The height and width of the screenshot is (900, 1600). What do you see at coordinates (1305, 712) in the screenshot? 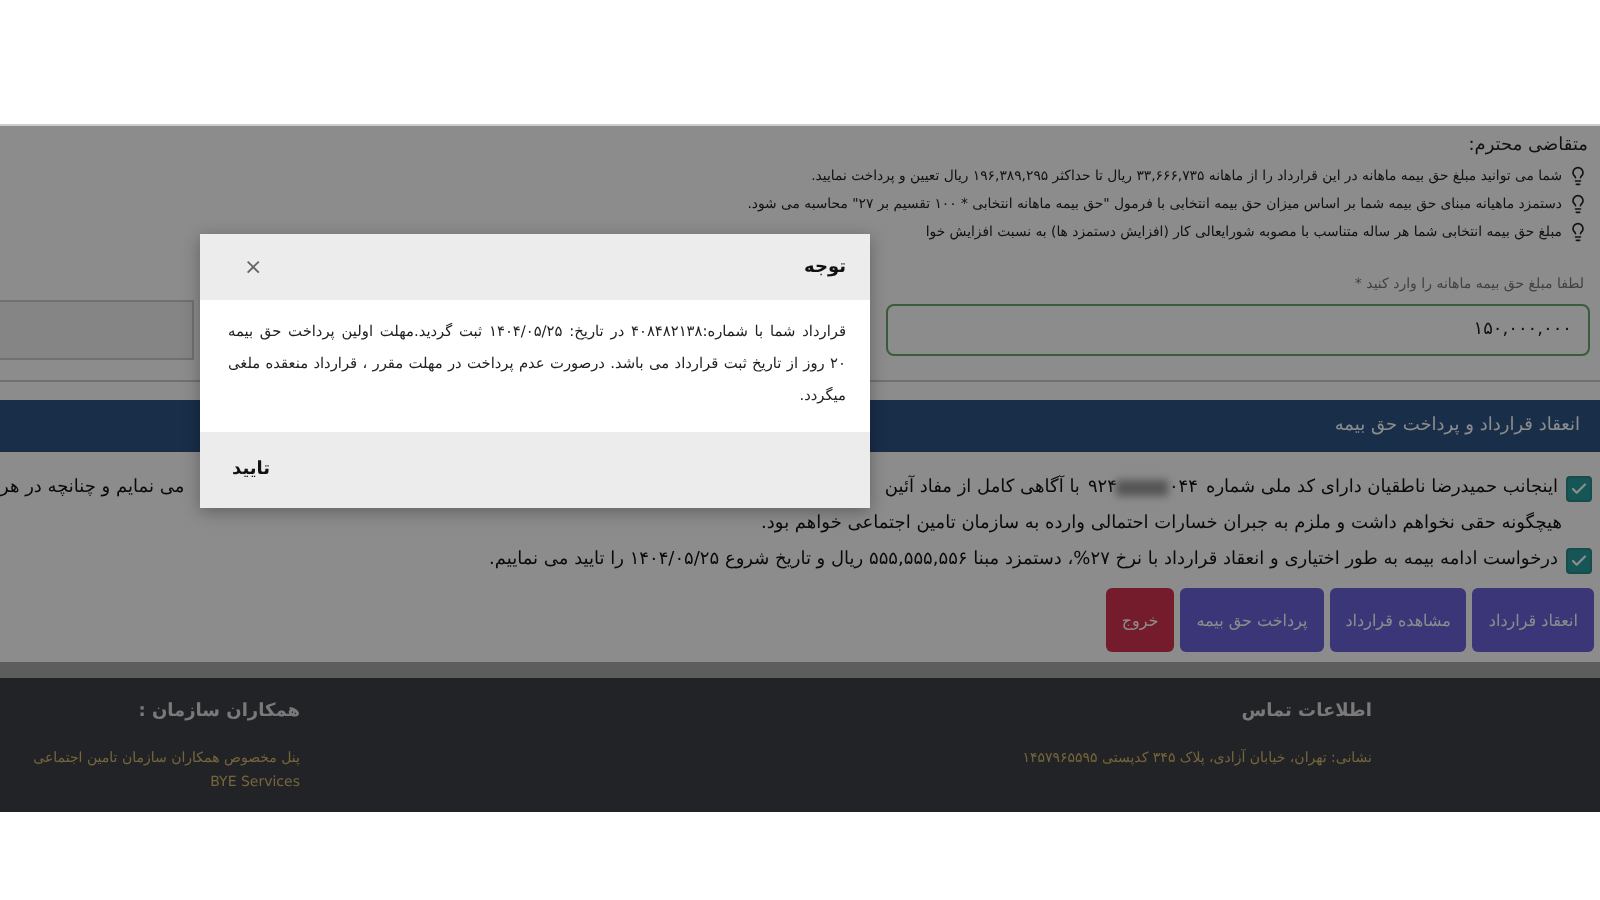
I see `footer-heading: اطلاعات تماس` at bounding box center [1305, 712].